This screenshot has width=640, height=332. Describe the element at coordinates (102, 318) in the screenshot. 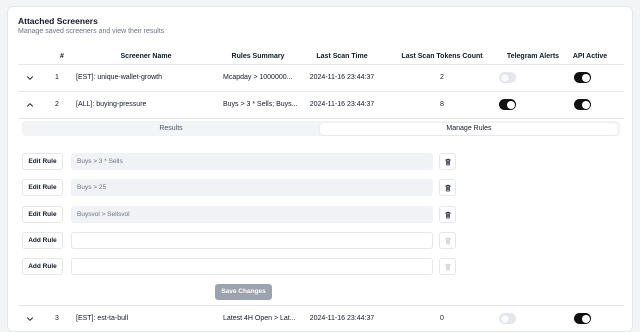

I see `screener-name: [EST]: est-ta-bull` at that location.